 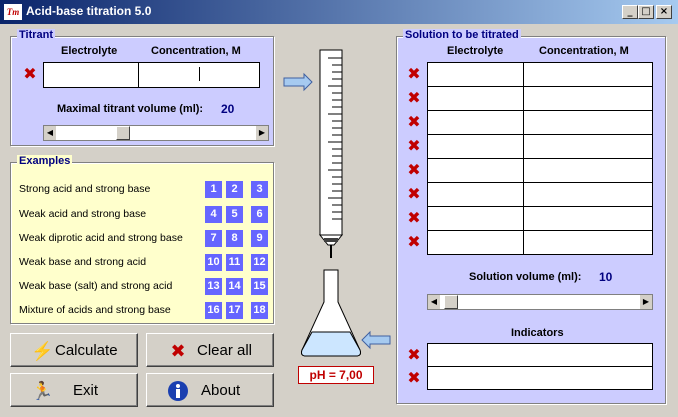 What do you see at coordinates (89, 11) in the screenshot?
I see `window-title: Acid-base titration 5.0` at bounding box center [89, 11].